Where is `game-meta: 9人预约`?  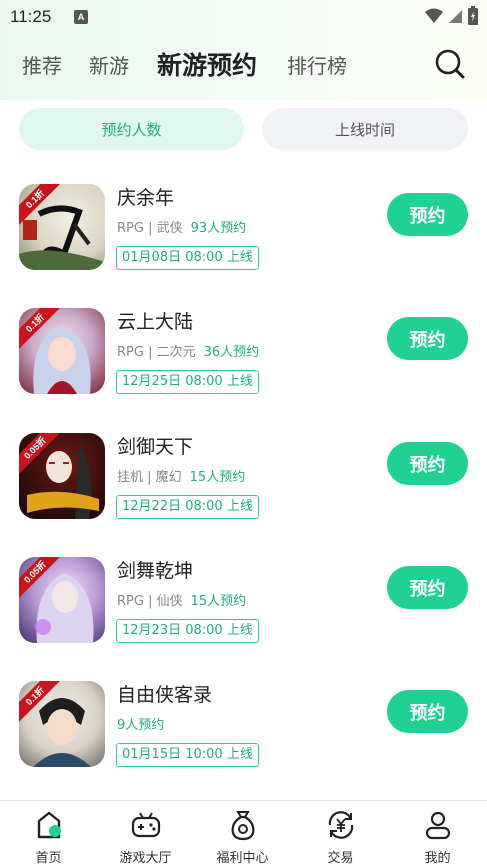
game-meta: 9人预约 is located at coordinates (140, 723).